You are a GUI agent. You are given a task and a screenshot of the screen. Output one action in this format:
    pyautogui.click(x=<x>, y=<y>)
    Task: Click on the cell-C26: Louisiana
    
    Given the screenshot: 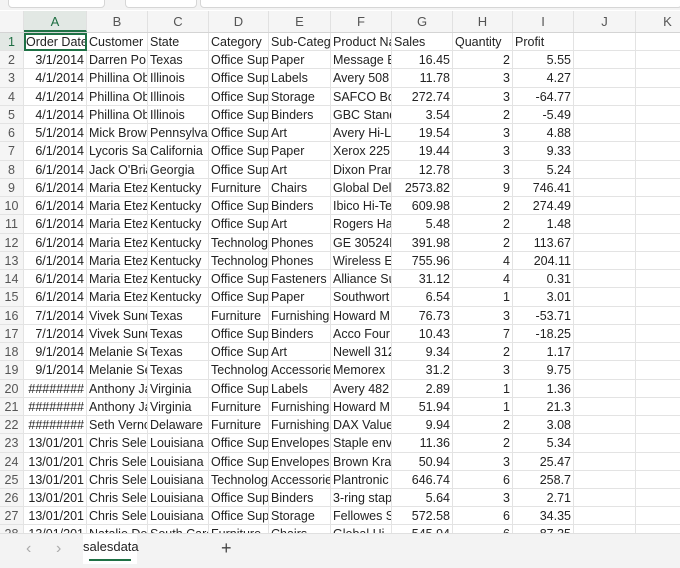 What is the action you would take?
    pyautogui.click(x=178, y=498)
    